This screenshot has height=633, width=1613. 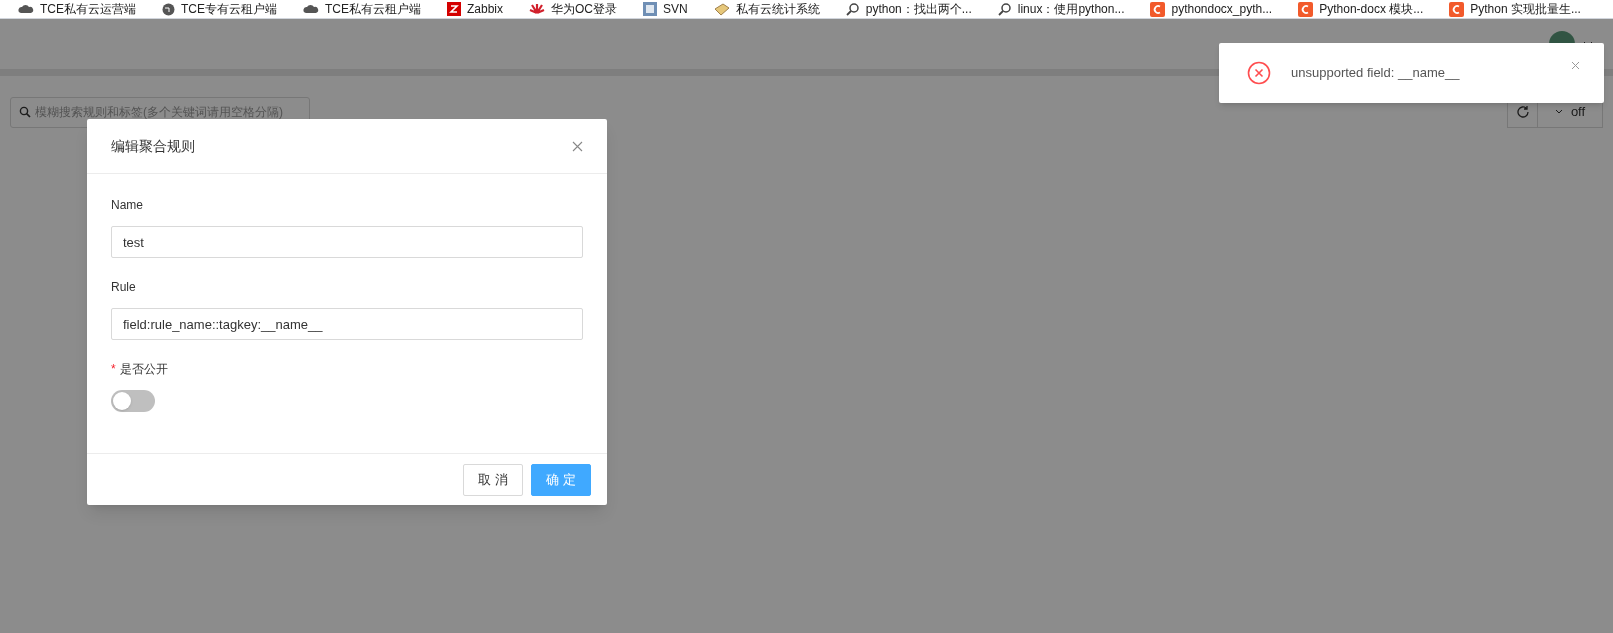 I want to click on input-field: field:rule_name::tagkey:__name__, so click(x=347, y=324).